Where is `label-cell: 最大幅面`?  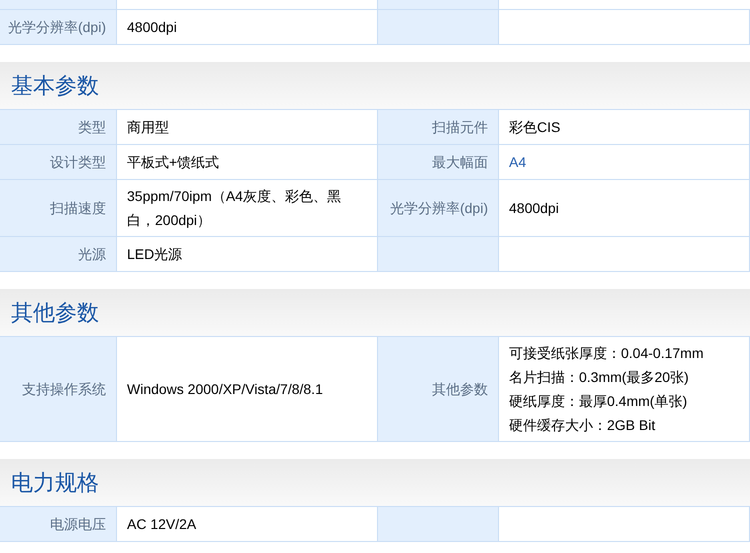
label-cell: 最大幅面 is located at coordinates (438, 162).